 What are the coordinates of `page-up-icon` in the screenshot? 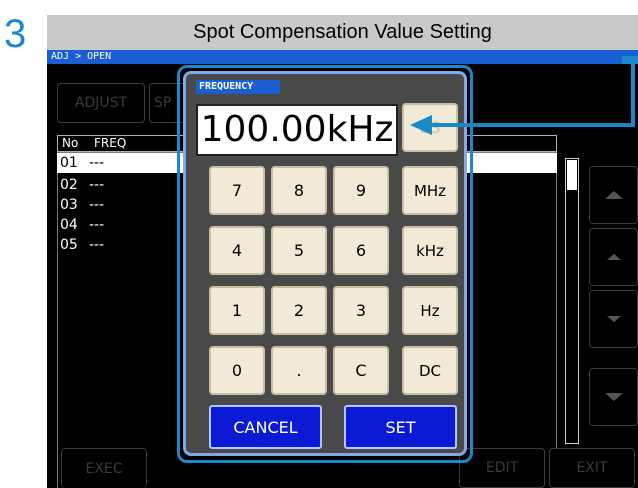 It's located at (613, 195).